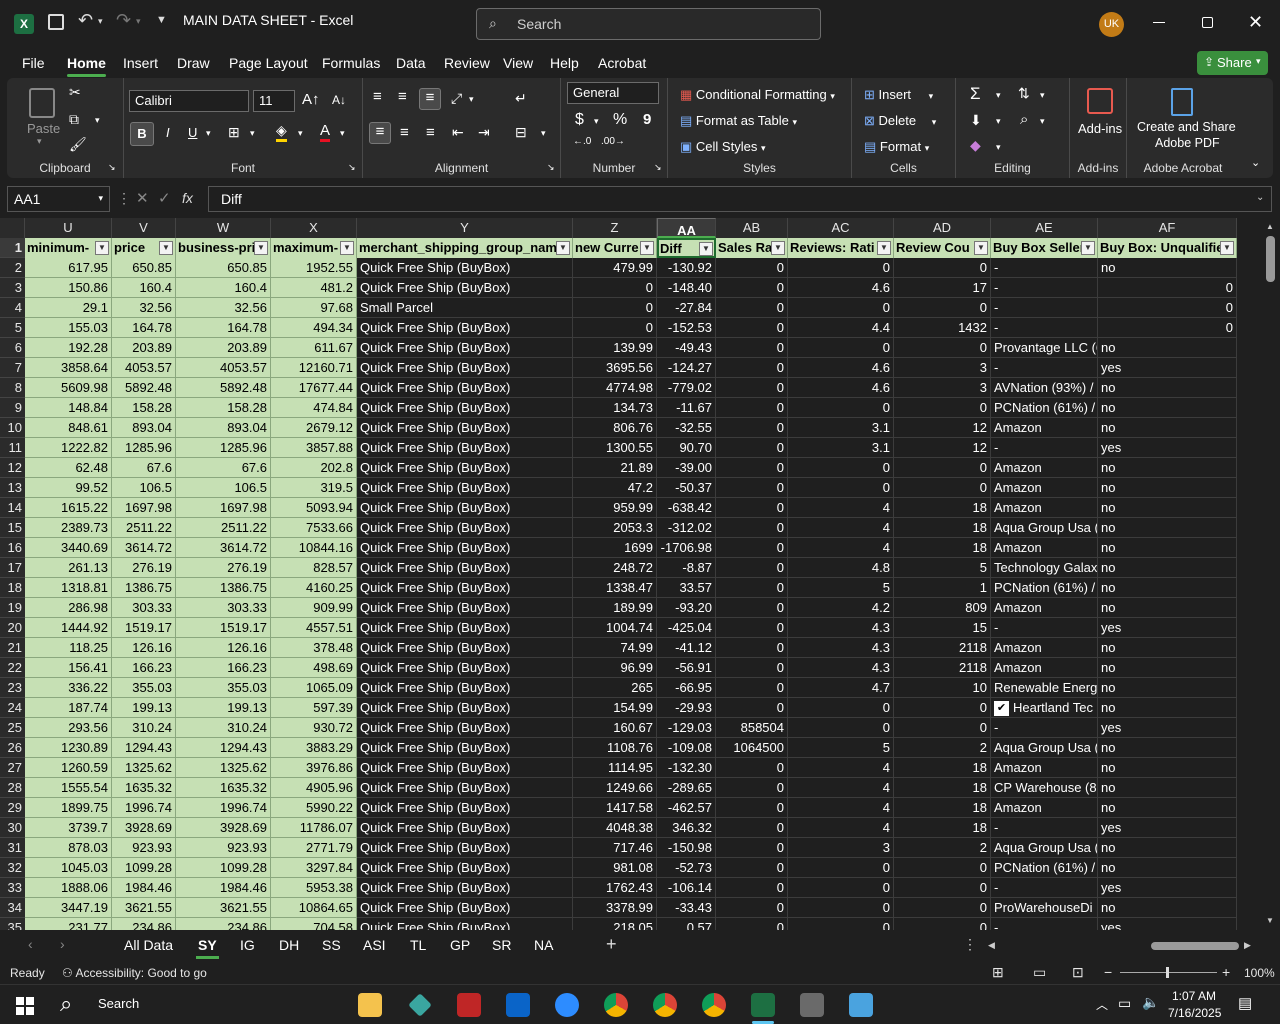 Image resolution: width=1280 pixels, height=1024 pixels. Describe the element at coordinates (615, 908) in the screenshot. I see `table-cell: 3378.99` at that location.